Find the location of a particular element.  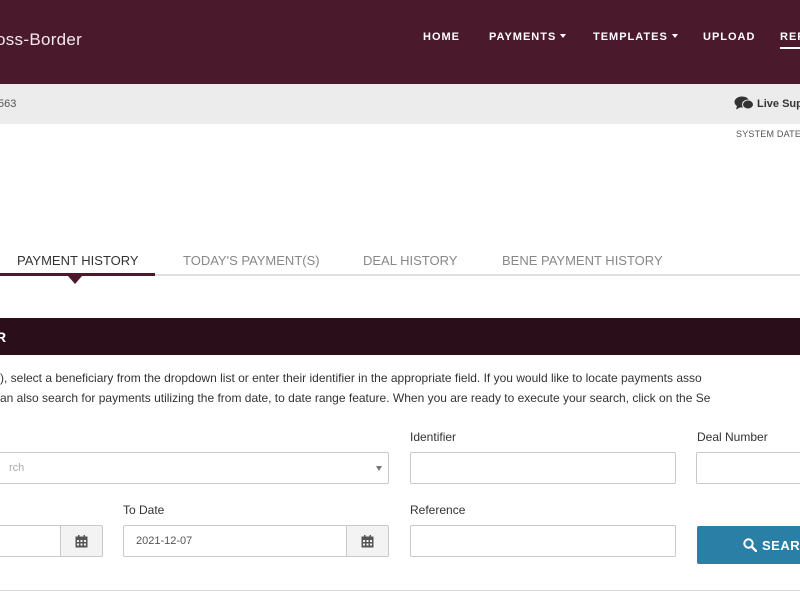

reference-label: Reference is located at coordinates (438, 510).